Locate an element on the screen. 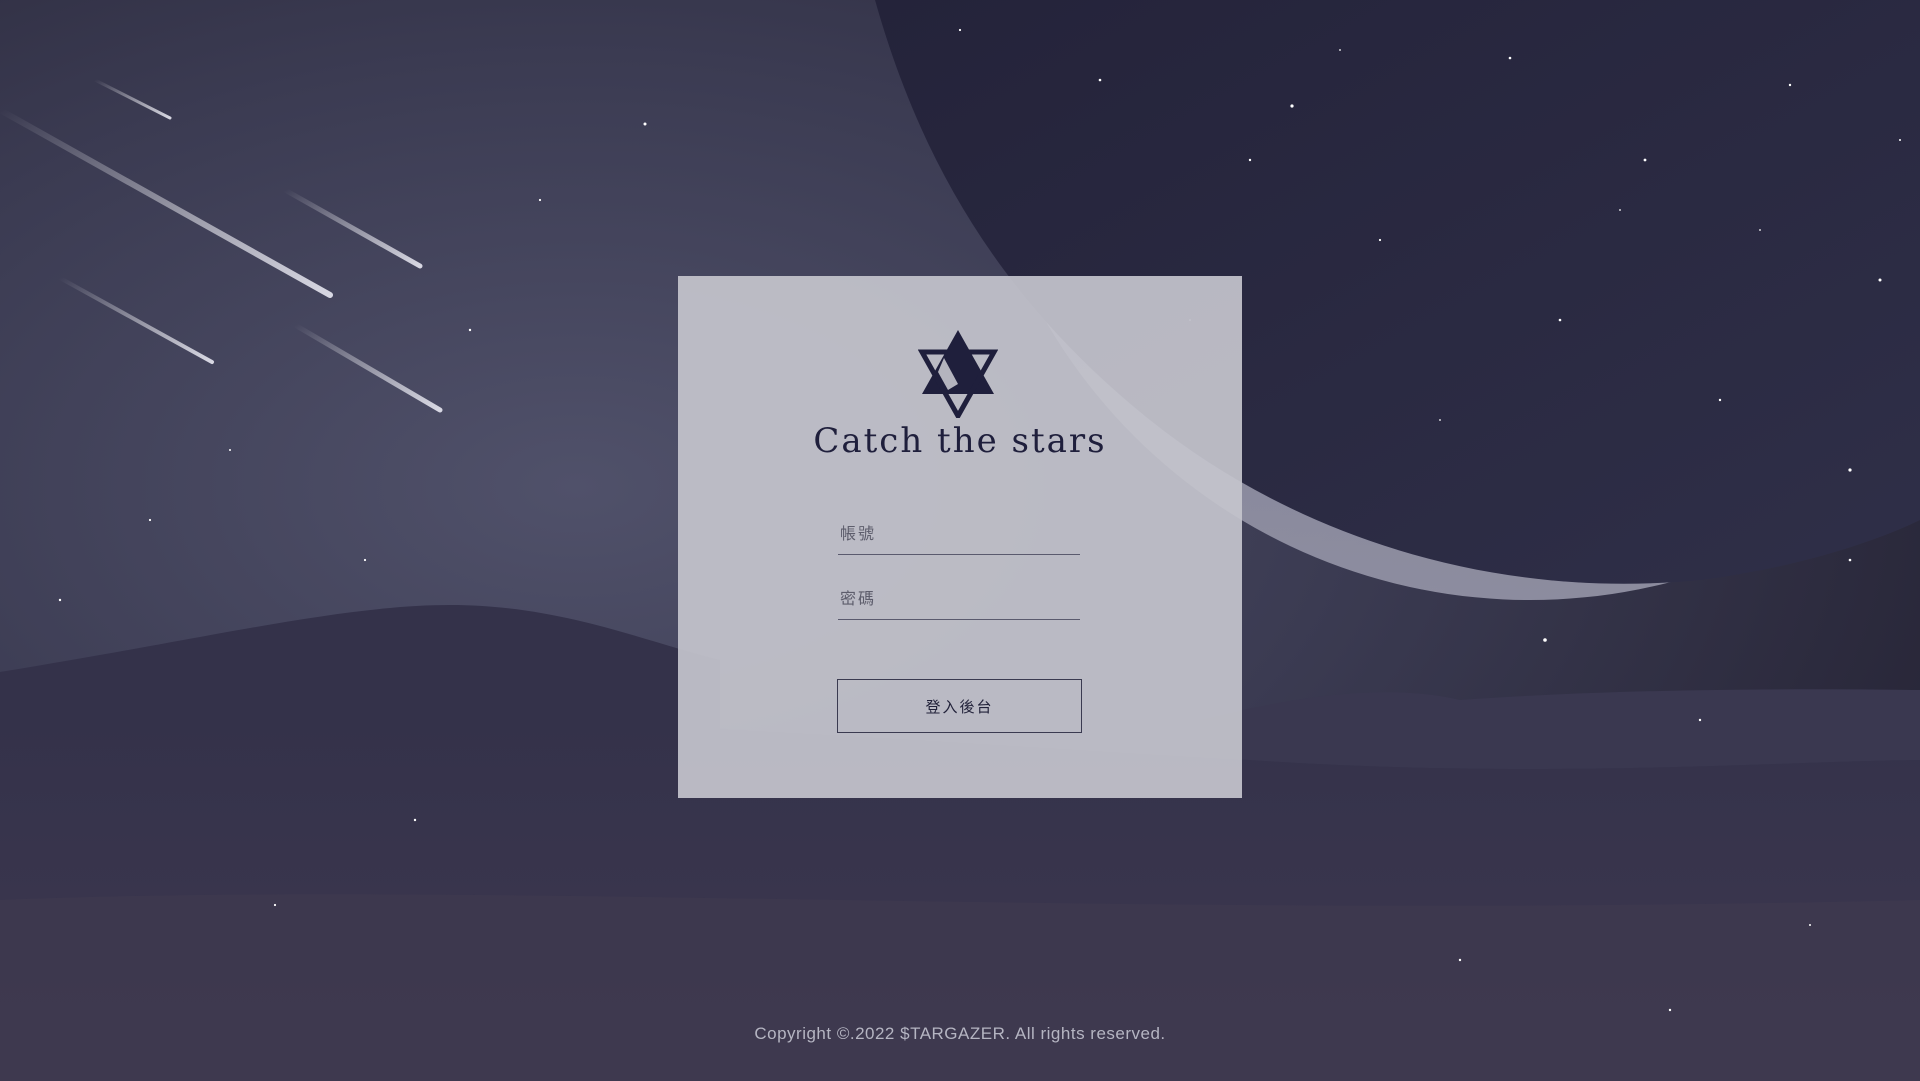 The height and width of the screenshot is (1081, 1920). password-field is located at coordinates (959, 598).